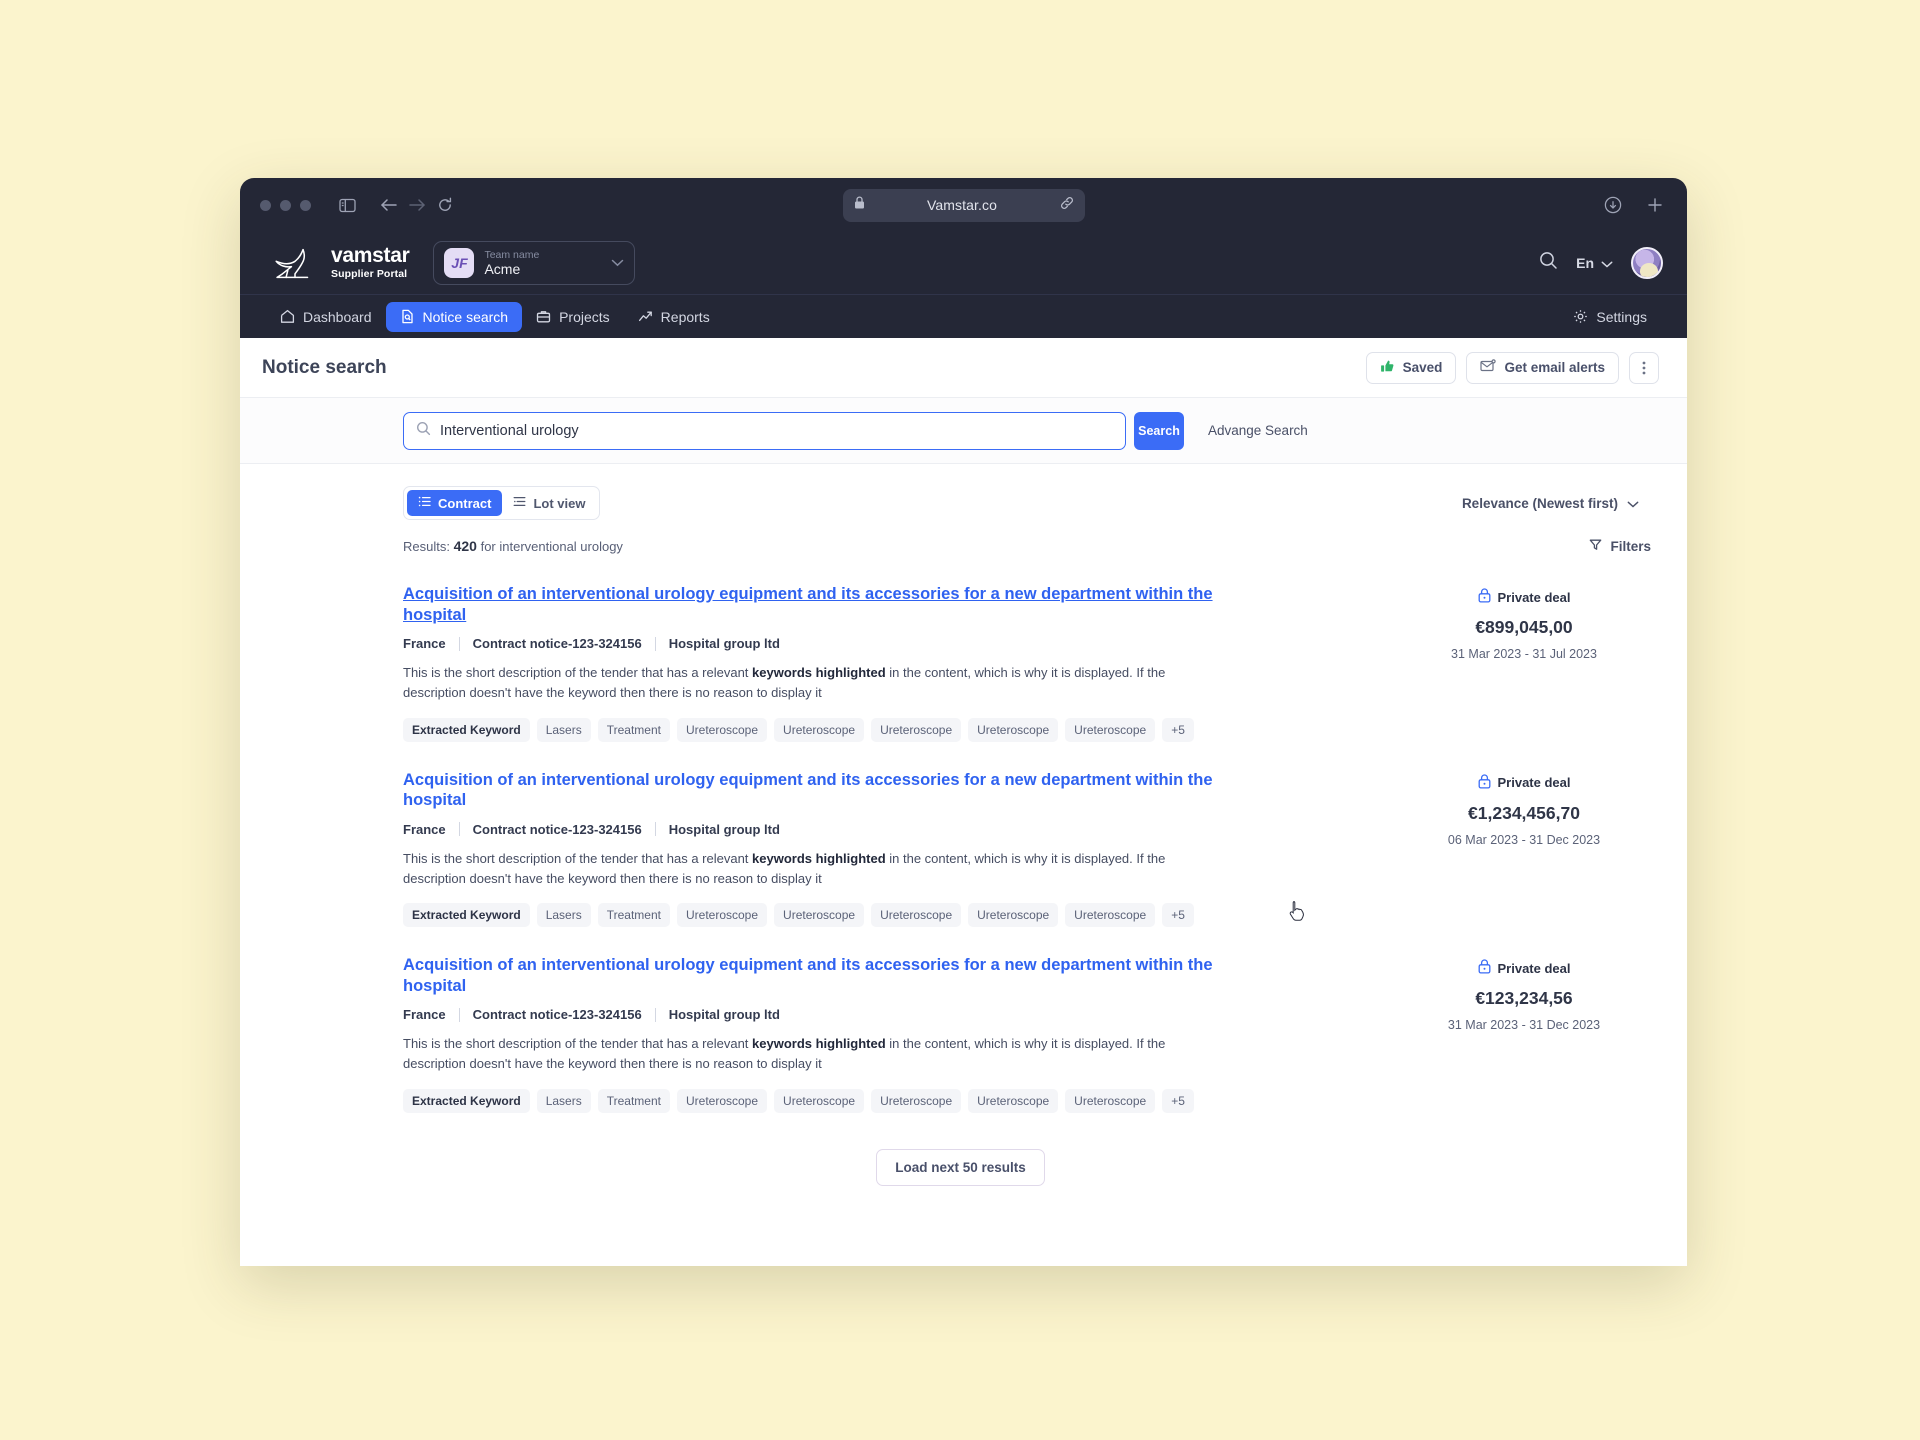 Image resolution: width=1920 pixels, height=1440 pixels. What do you see at coordinates (1524, 812) in the screenshot?
I see `result-price: €1,234,456,70` at bounding box center [1524, 812].